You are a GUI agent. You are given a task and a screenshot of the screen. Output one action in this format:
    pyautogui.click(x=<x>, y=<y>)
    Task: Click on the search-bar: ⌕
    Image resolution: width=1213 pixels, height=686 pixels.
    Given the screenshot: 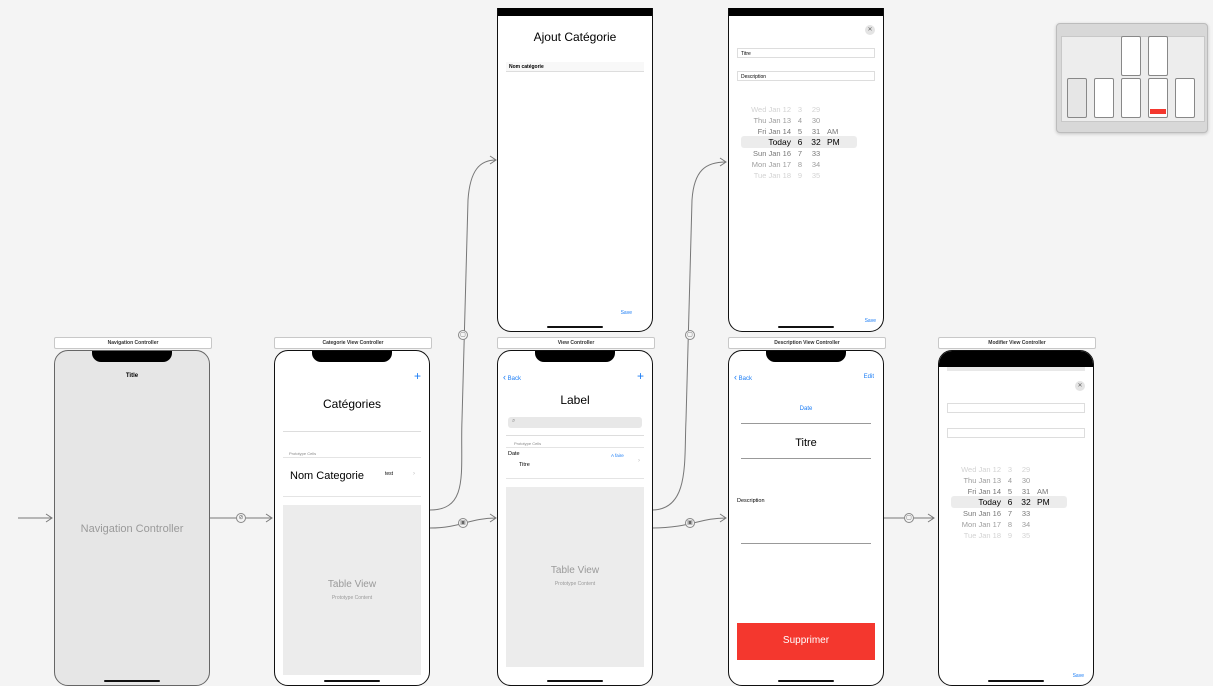 What is the action you would take?
    pyautogui.click(x=575, y=422)
    